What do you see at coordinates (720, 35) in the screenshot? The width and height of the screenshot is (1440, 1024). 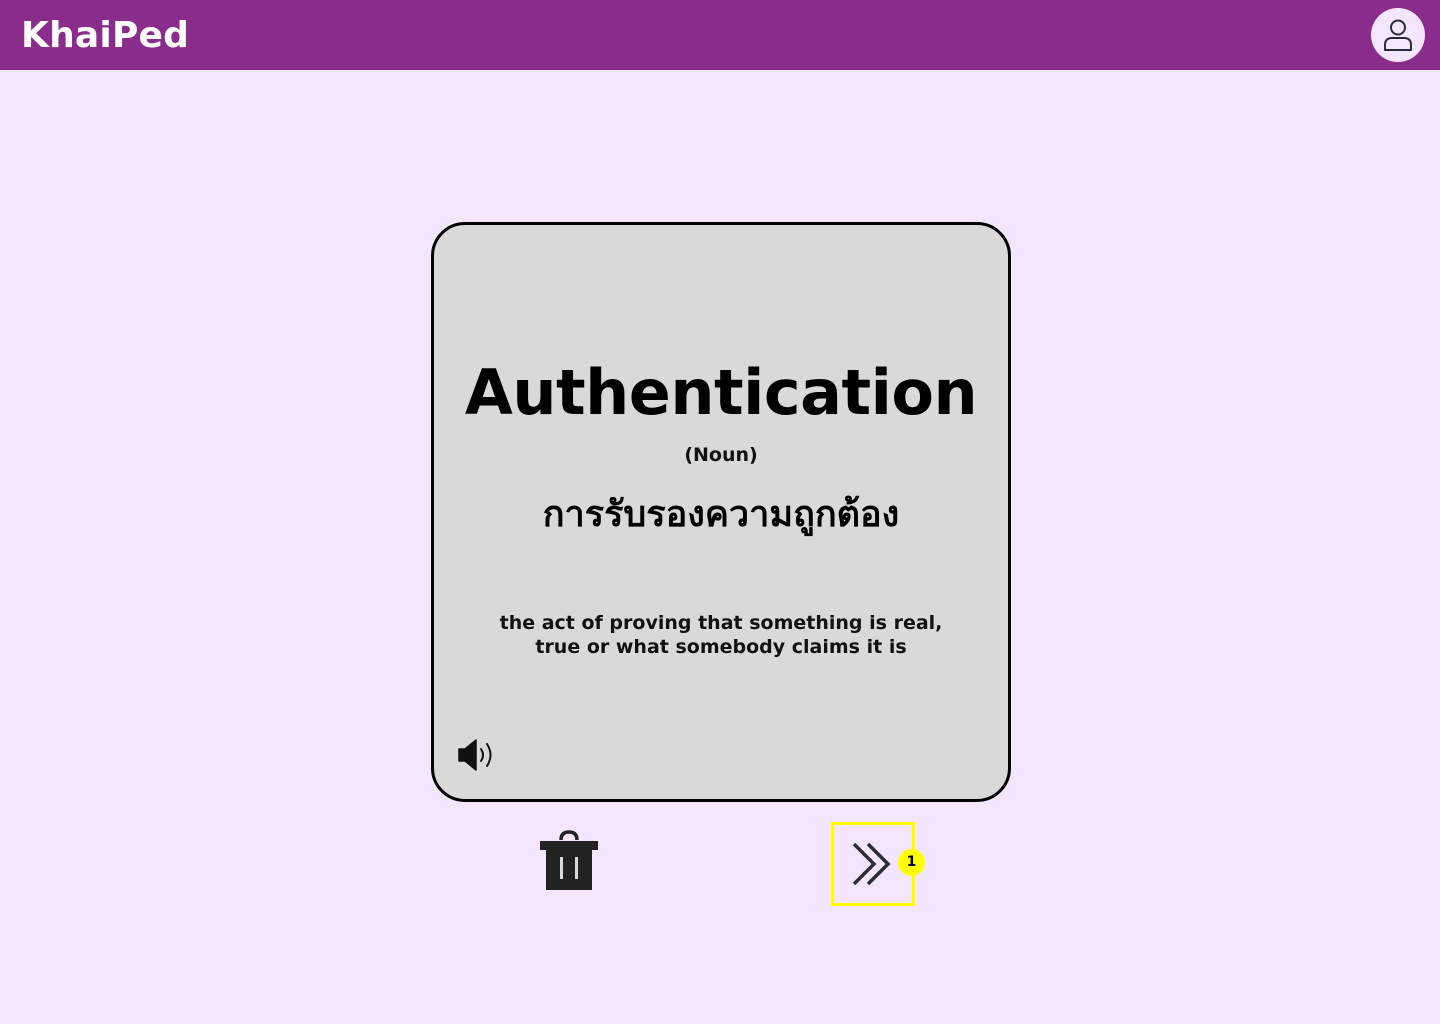 I see `top-bar: KhaiPed` at bounding box center [720, 35].